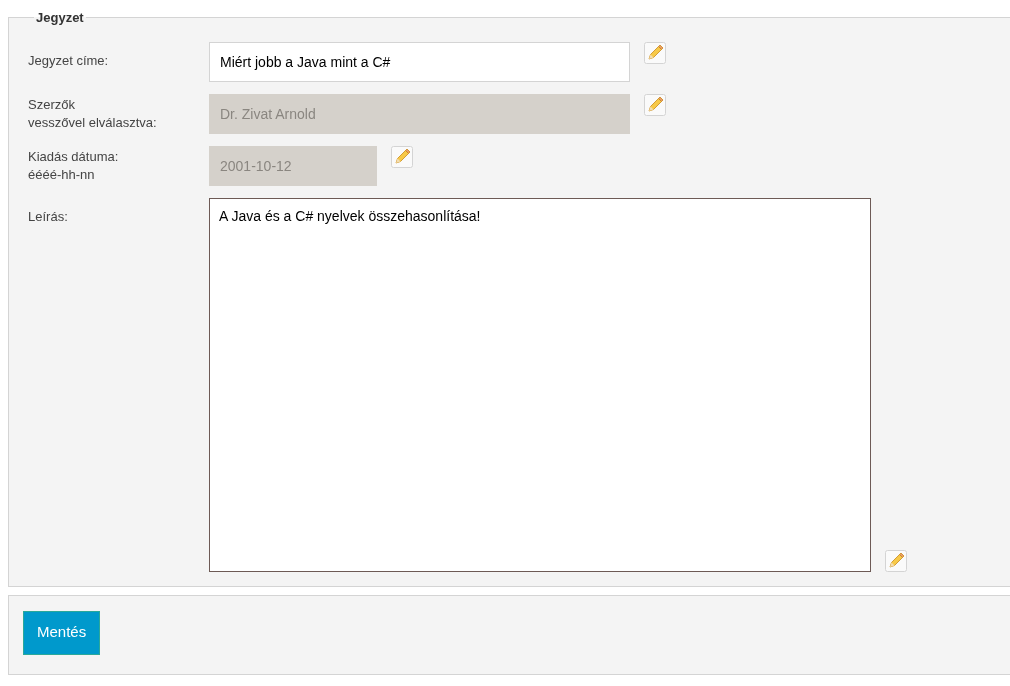 The image size is (1010, 686). Describe the element at coordinates (62, 632) in the screenshot. I see `save-button: Mentés` at that location.